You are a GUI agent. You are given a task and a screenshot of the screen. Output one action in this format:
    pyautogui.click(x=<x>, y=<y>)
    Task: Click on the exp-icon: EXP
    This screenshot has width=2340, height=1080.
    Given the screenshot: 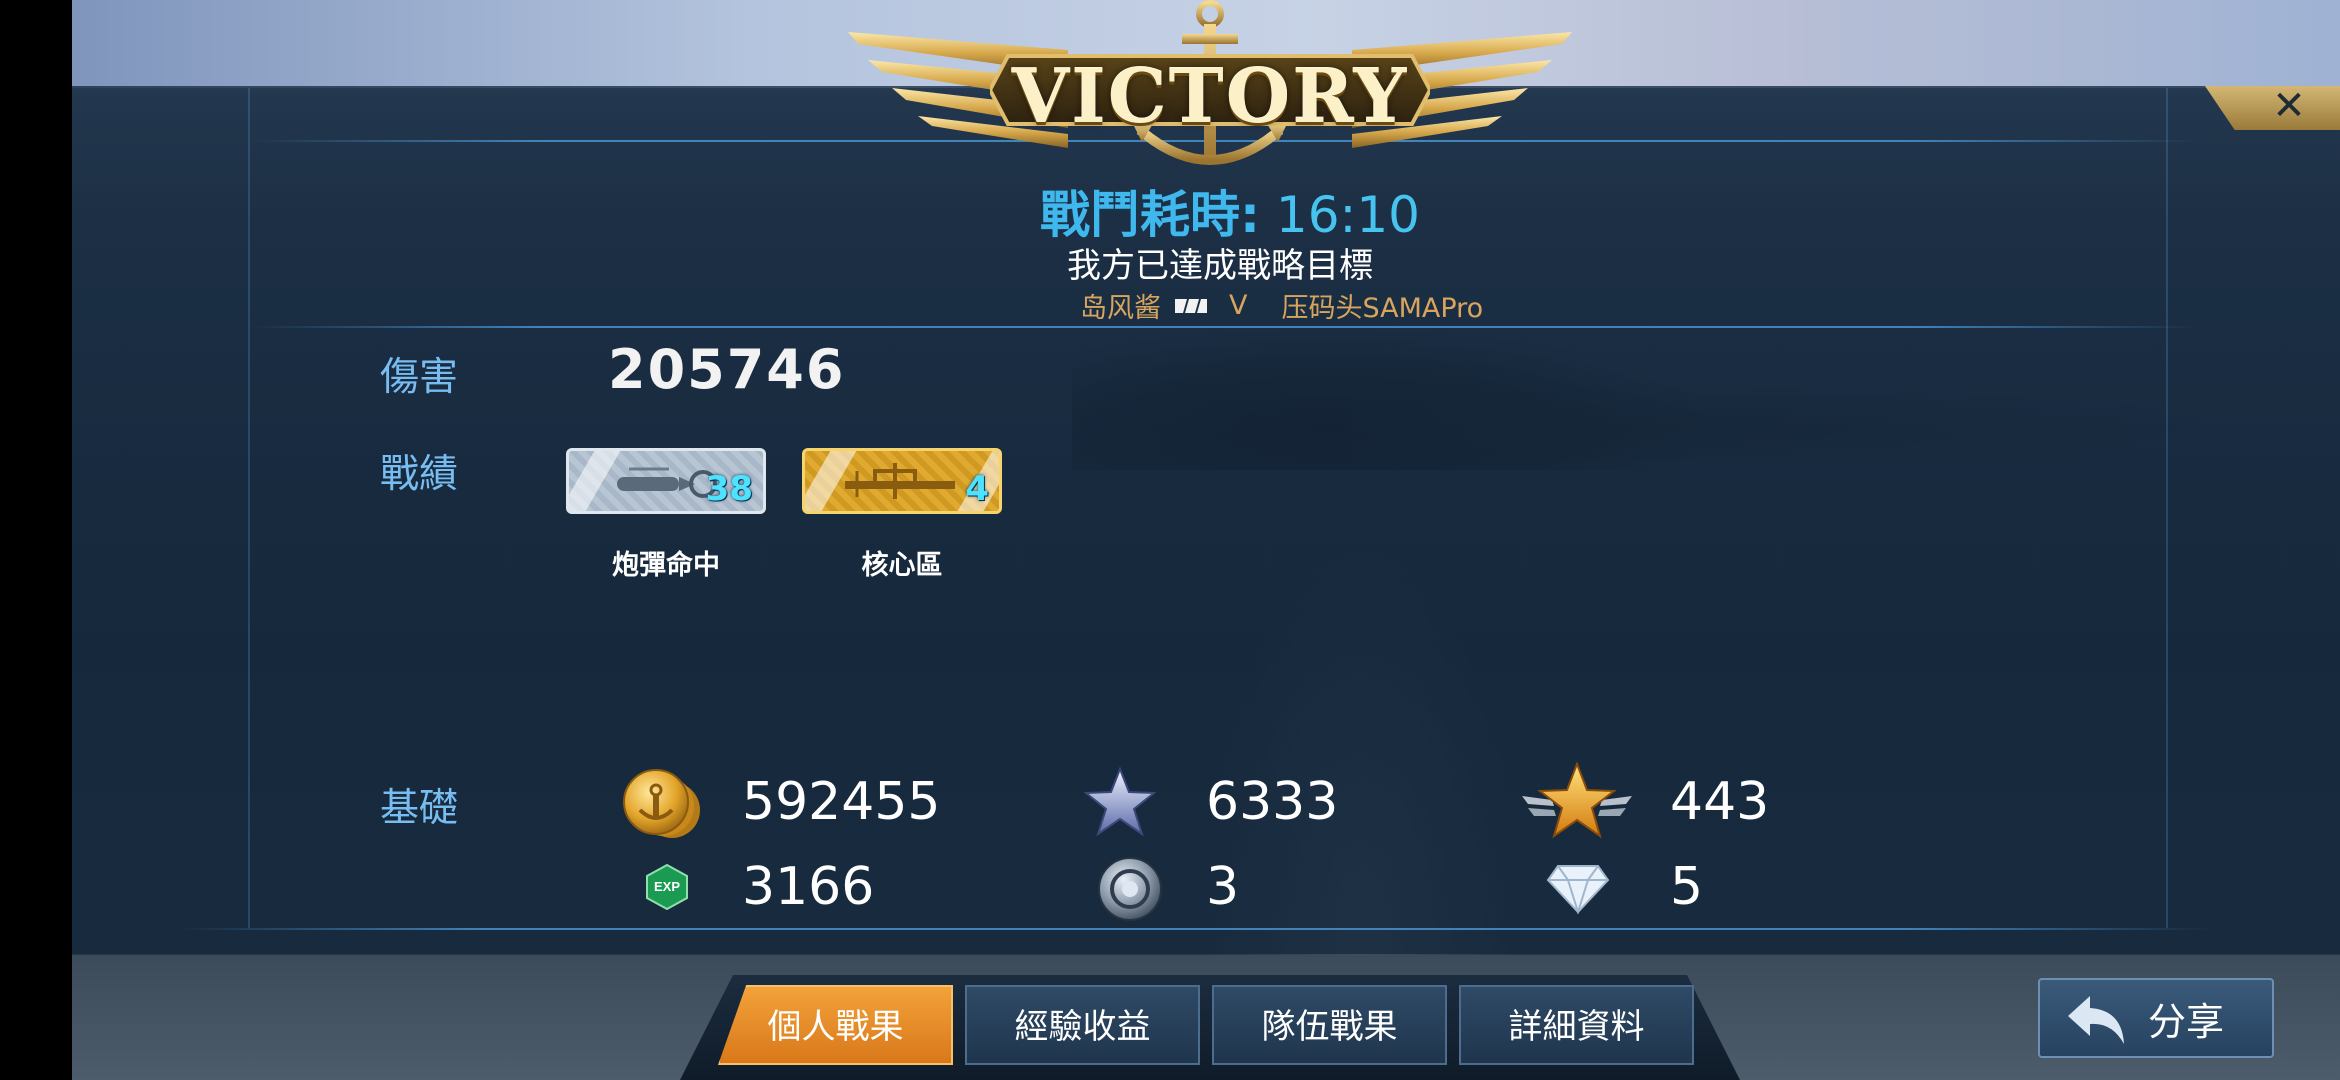 What is the action you would take?
    pyautogui.click(x=667, y=887)
    